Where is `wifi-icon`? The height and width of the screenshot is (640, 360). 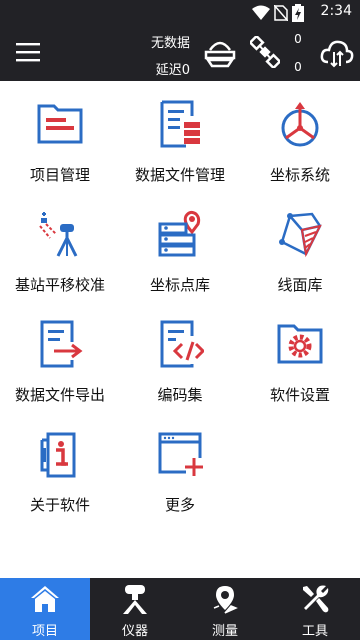 wifi-icon is located at coordinates (261, 12).